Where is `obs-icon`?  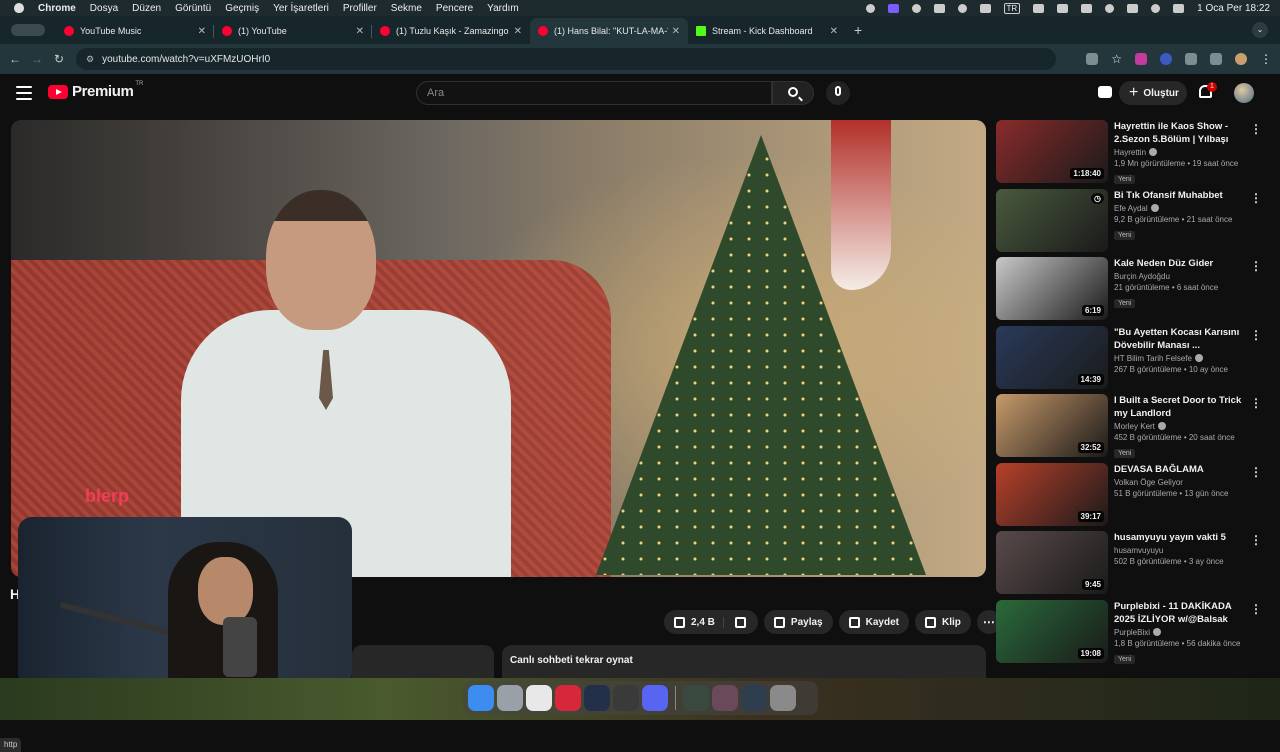
obs-icon is located at coordinates (626, 698).